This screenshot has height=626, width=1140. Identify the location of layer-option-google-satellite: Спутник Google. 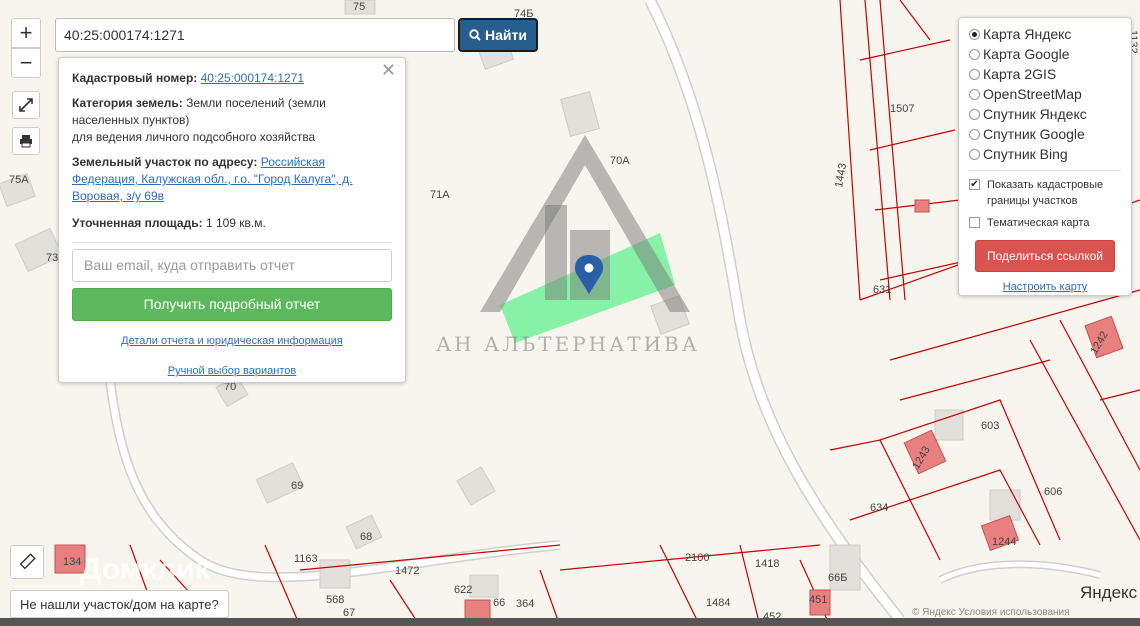
(1045, 134).